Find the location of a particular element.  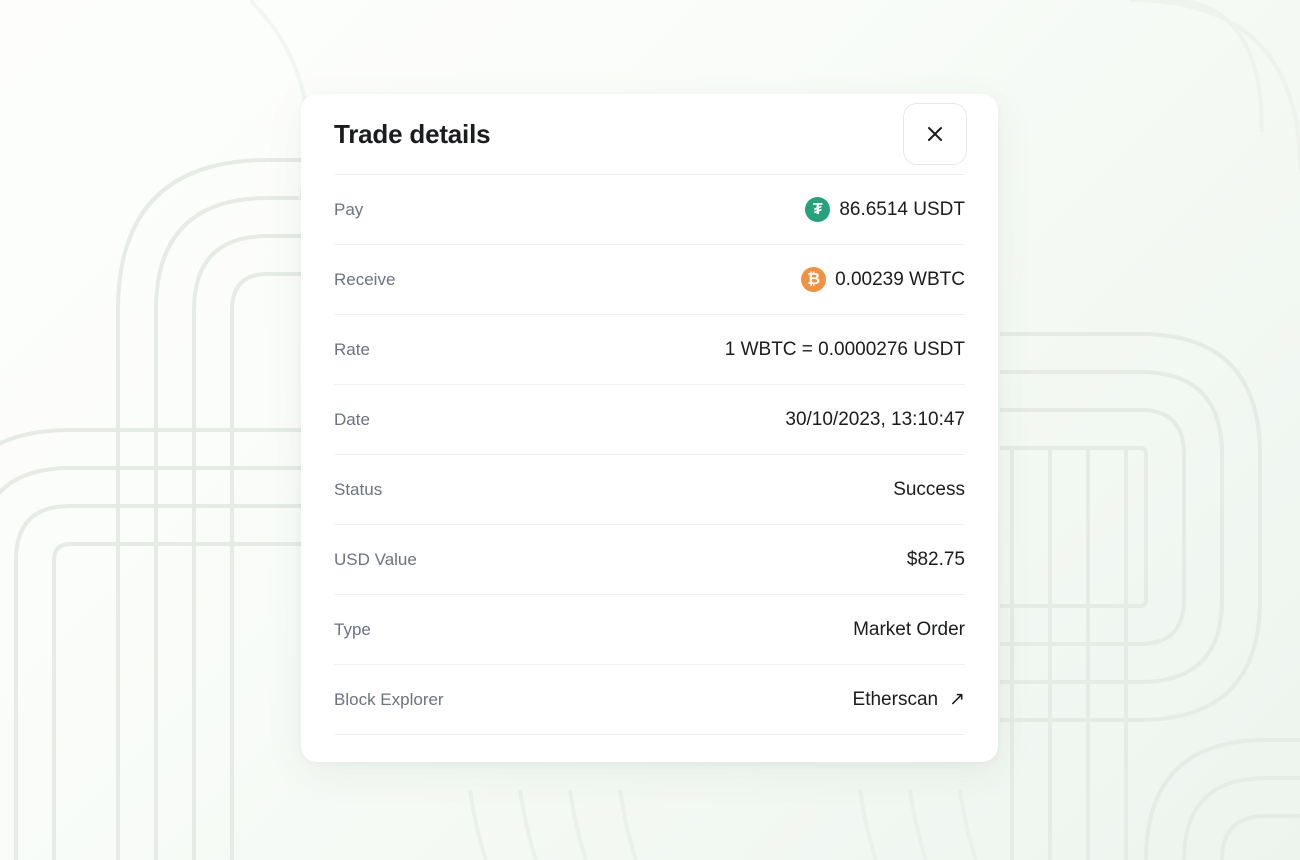

table-row: USD Value $82.75 is located at coordinates (649, 559).